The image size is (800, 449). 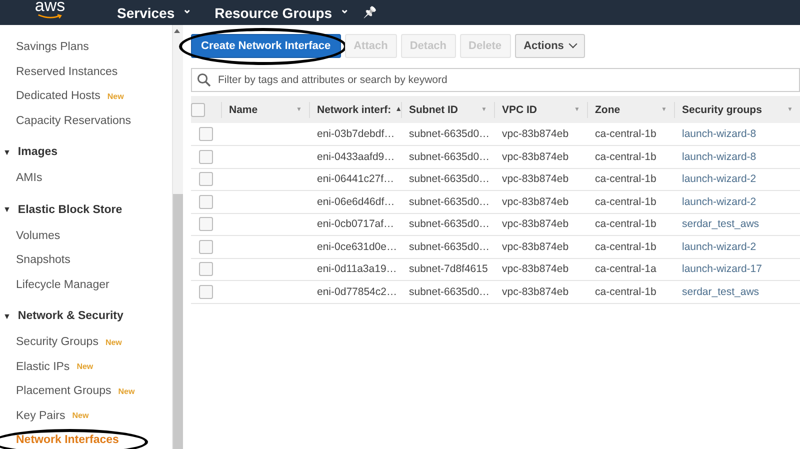 What do you see at coordinates (204, 80) in the screenshot?
I see `search-icon` at bounding box center [204, 80].